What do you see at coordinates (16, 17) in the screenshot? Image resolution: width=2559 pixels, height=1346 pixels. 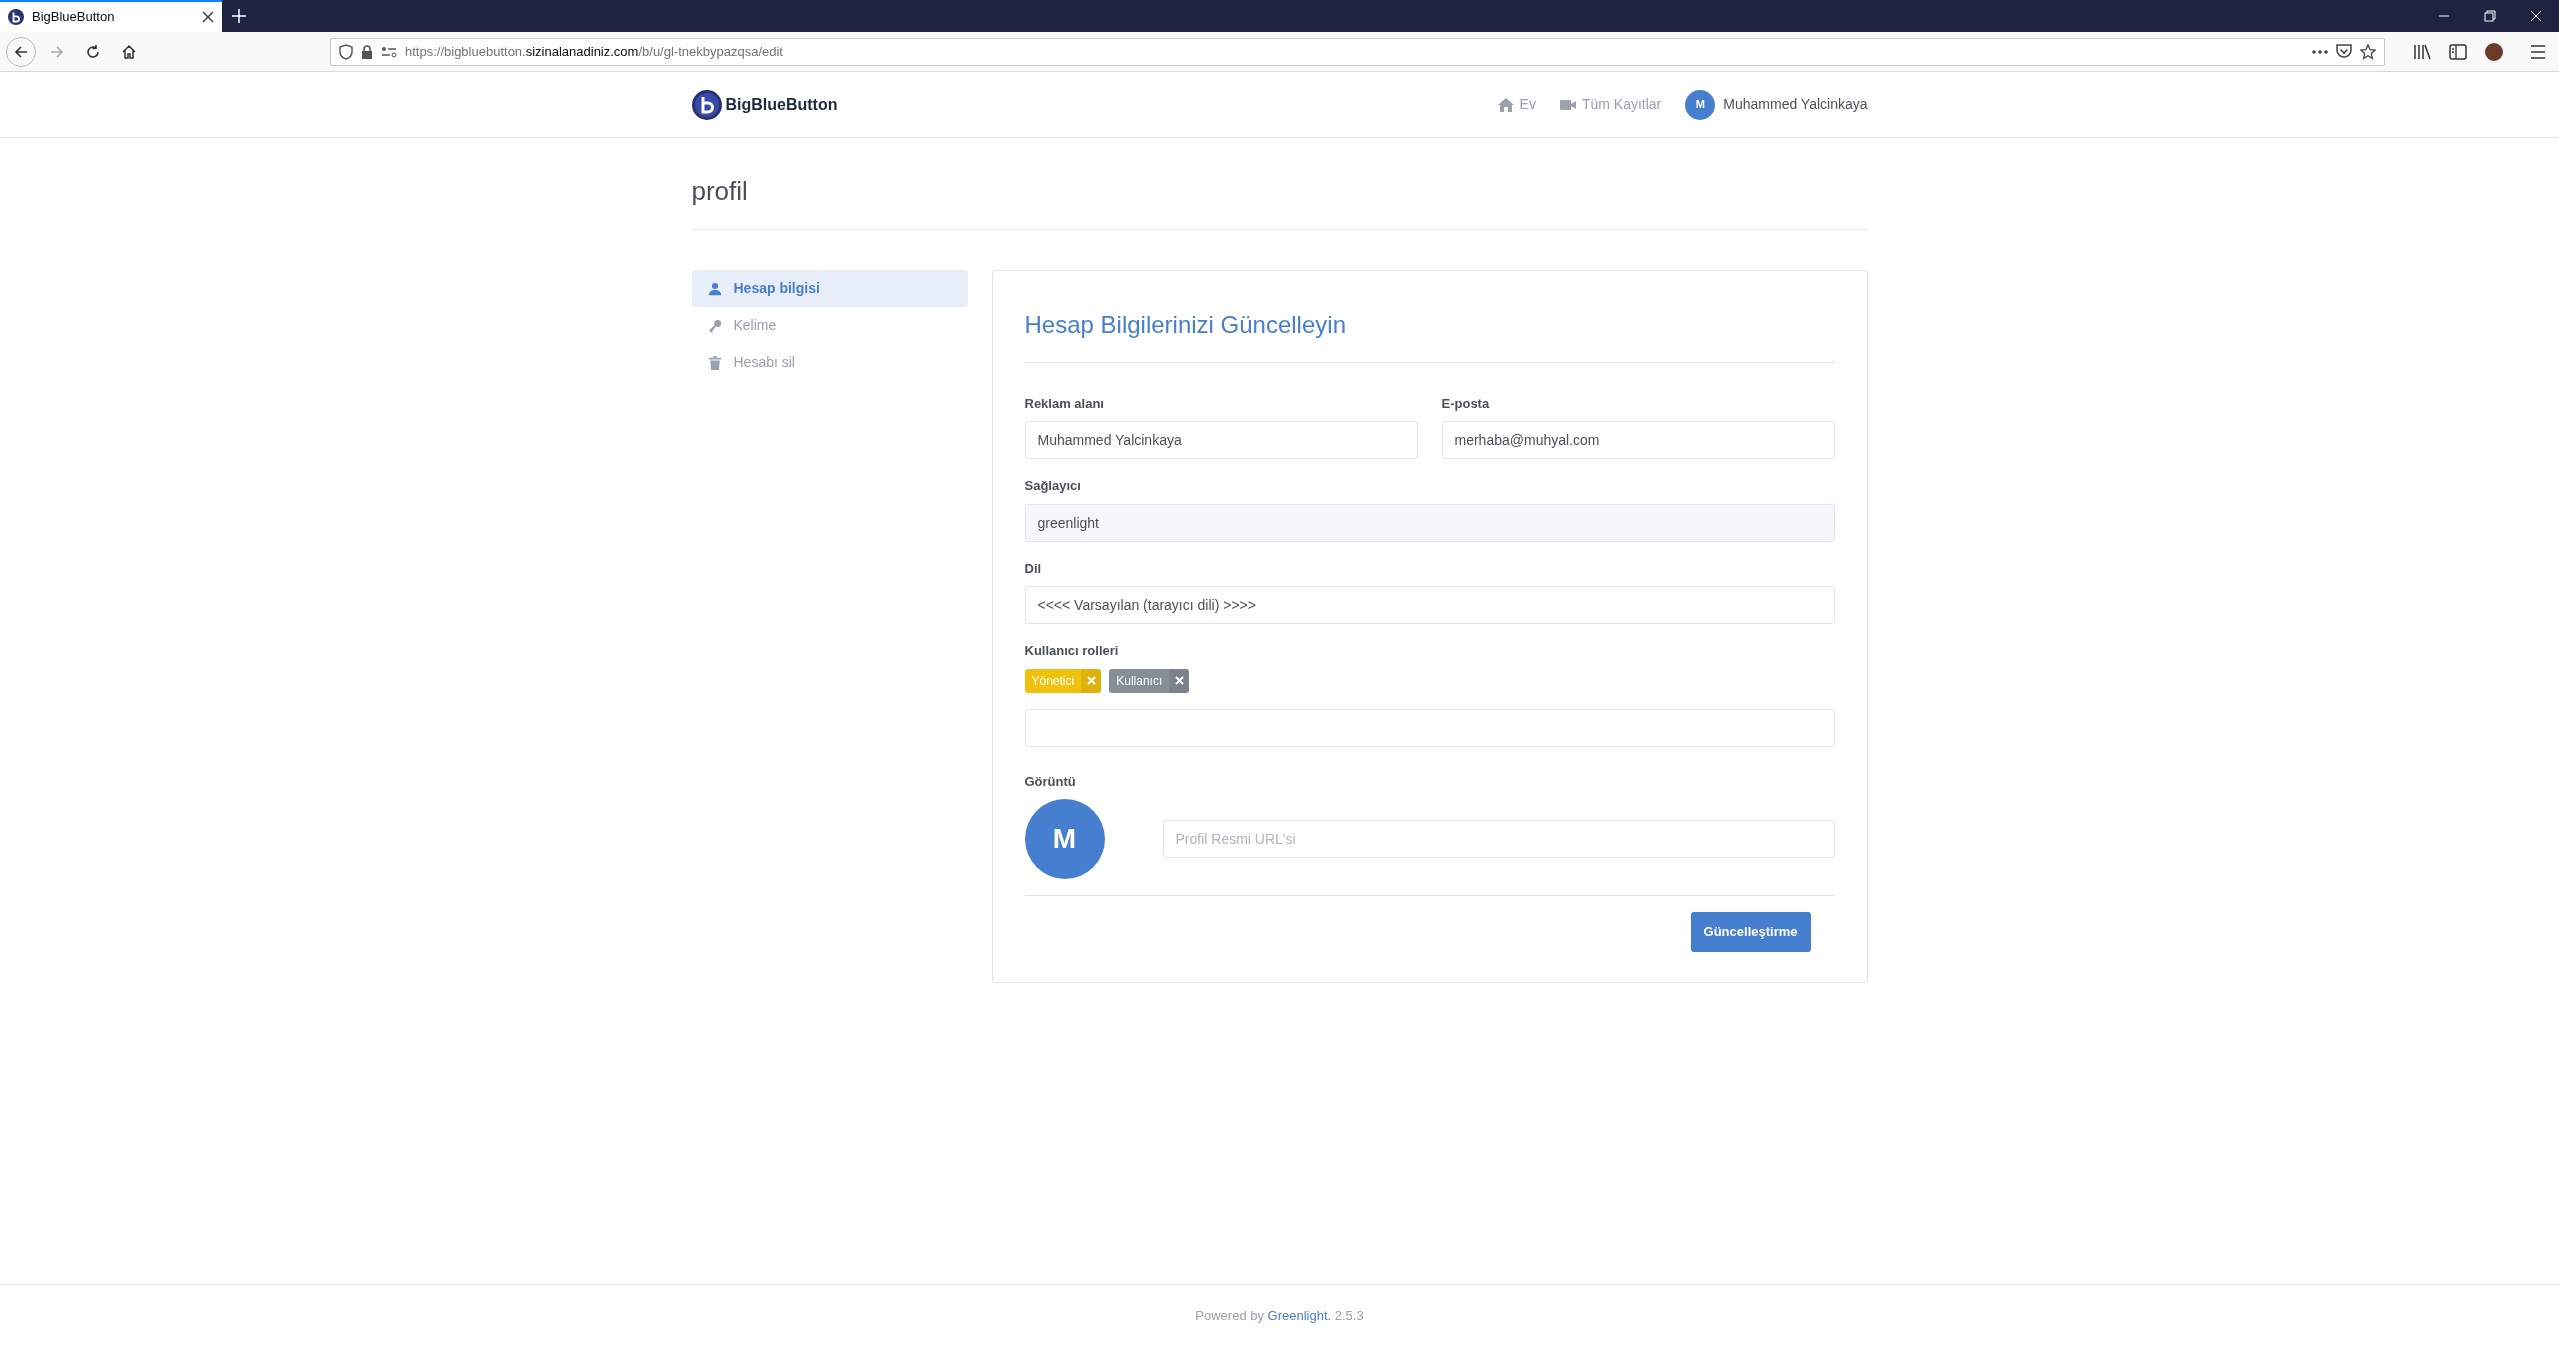 I see `logo-icon` at bounding box center [16, 17].